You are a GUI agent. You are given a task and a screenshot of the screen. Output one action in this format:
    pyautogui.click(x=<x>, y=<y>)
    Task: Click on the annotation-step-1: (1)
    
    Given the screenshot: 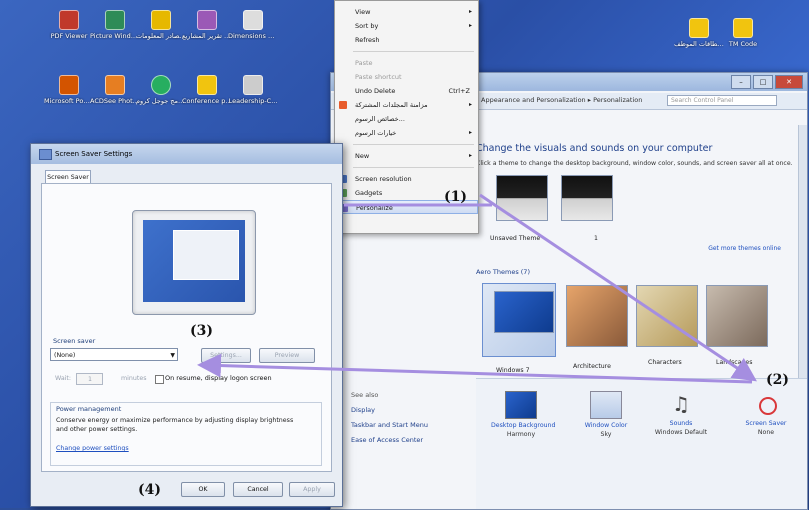 What is the action you would take?
    pyautogui.click(x=455, y=197)
    